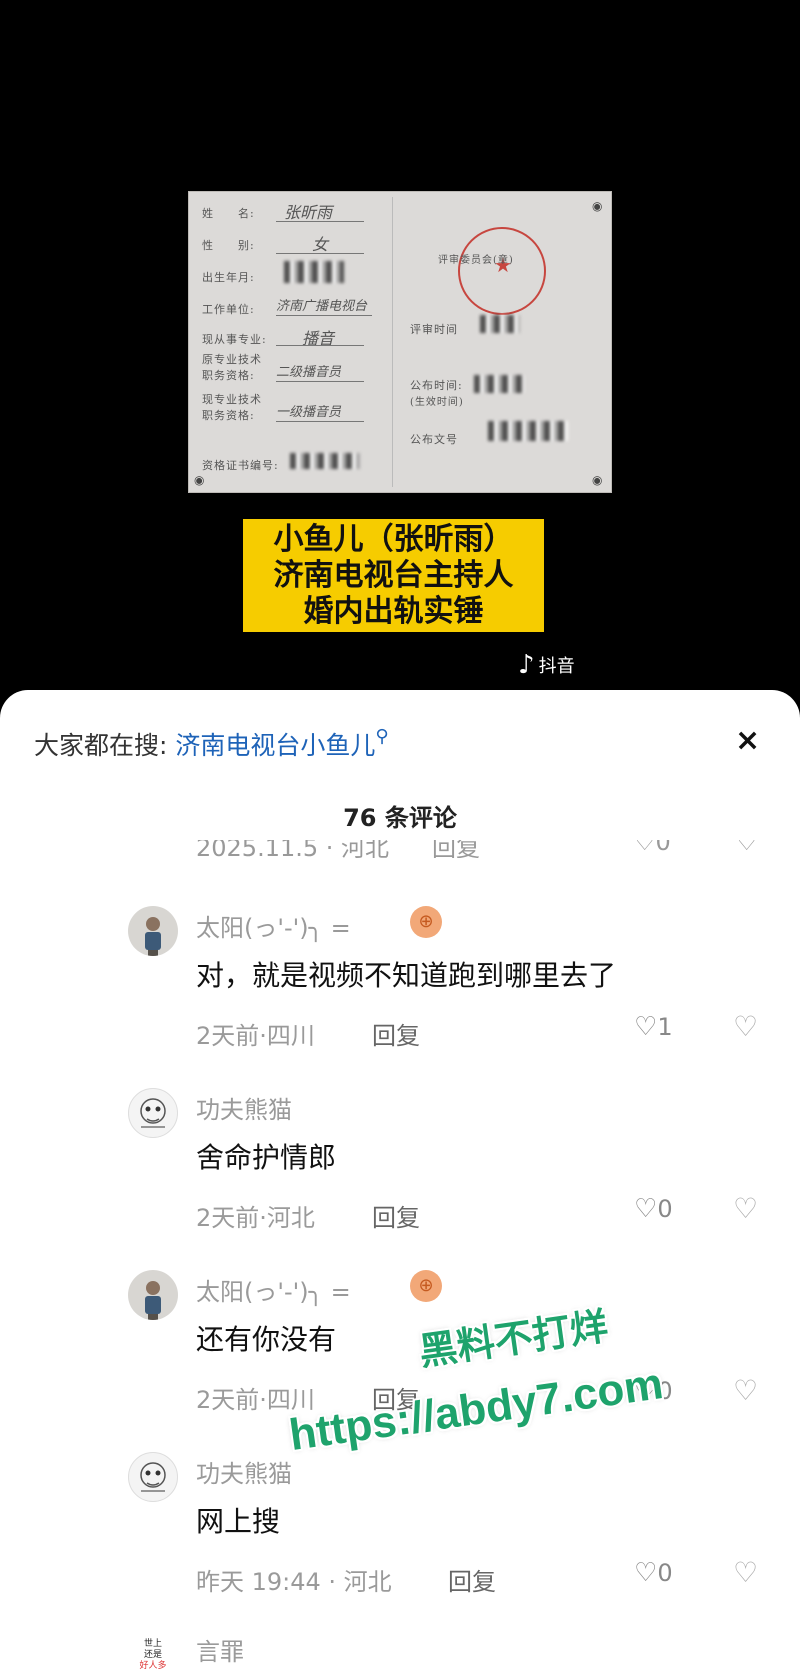 Image resolution: width=800 pixels, height=1675 pixels. I want to click on cert-value-gender: 女, so click(320, 244).